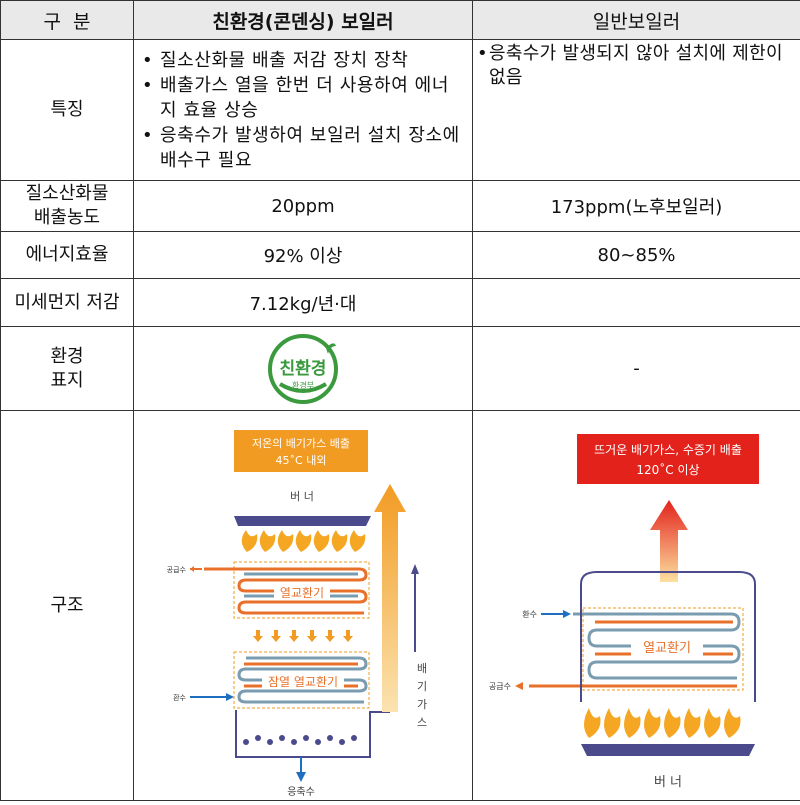  Describe the element at coordinates (303, 540) in the screenshot. I see `flame-icons` at that location.